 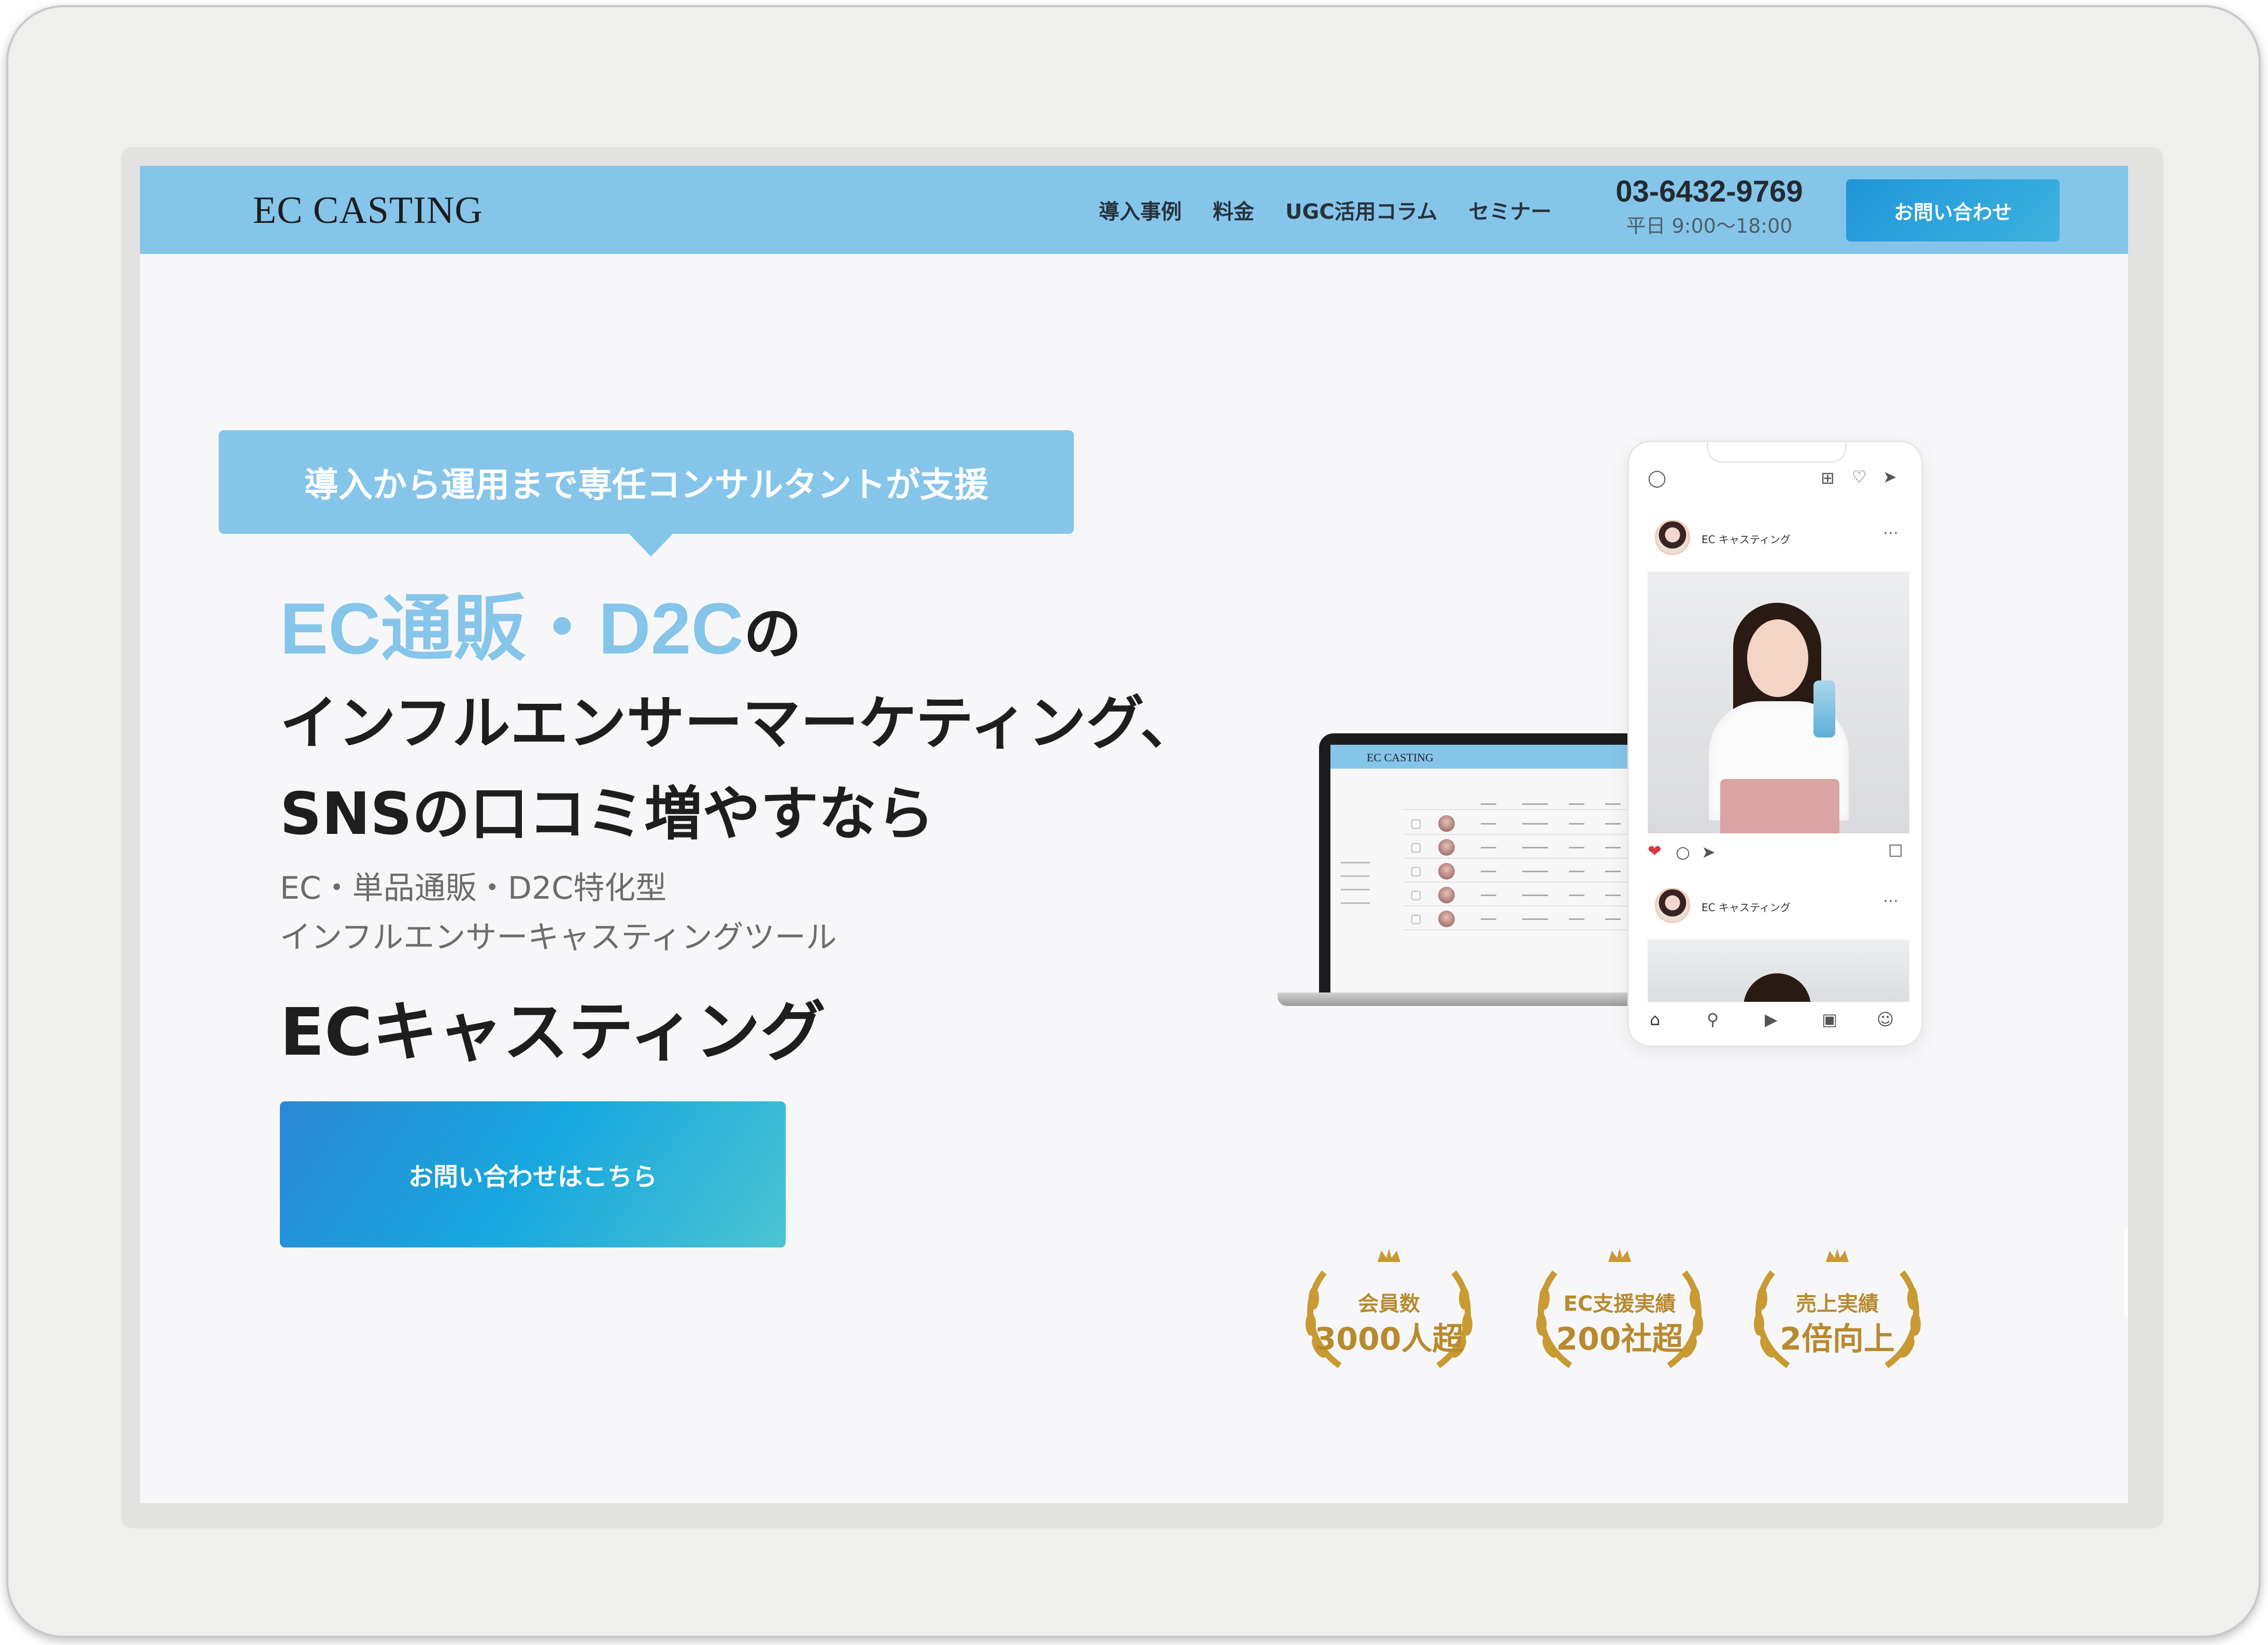 I want to click on laptop-mockup: EC CASTING, so click(x=1485, y=862).